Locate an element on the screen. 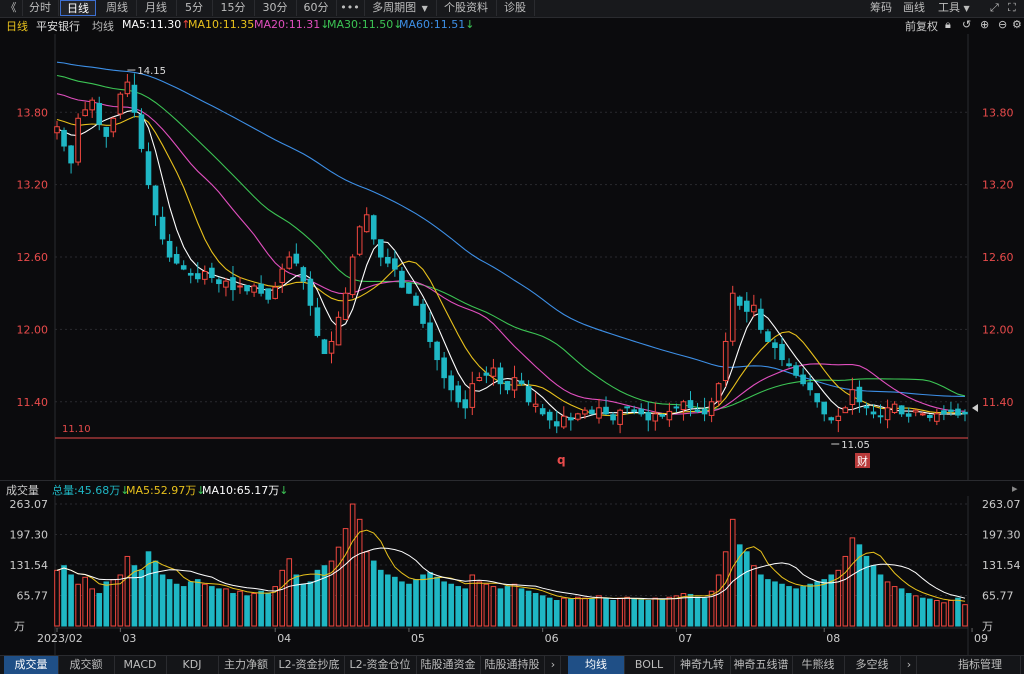 This screenshot has height=674, width=1024. tools-button: 工具 ▼ is located at coordinates (954, 8).